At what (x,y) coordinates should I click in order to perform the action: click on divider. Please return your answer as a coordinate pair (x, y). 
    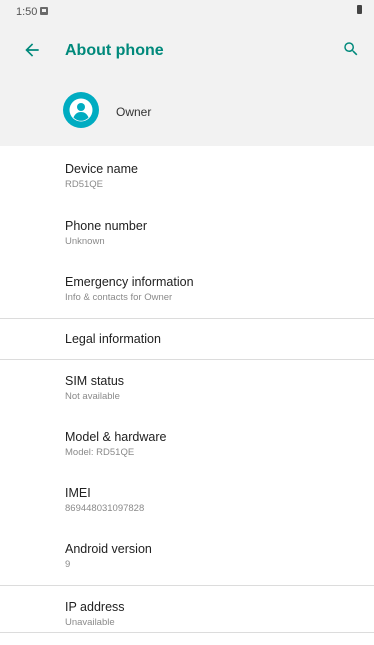
    Looking at the image, I should click on (187, 632).